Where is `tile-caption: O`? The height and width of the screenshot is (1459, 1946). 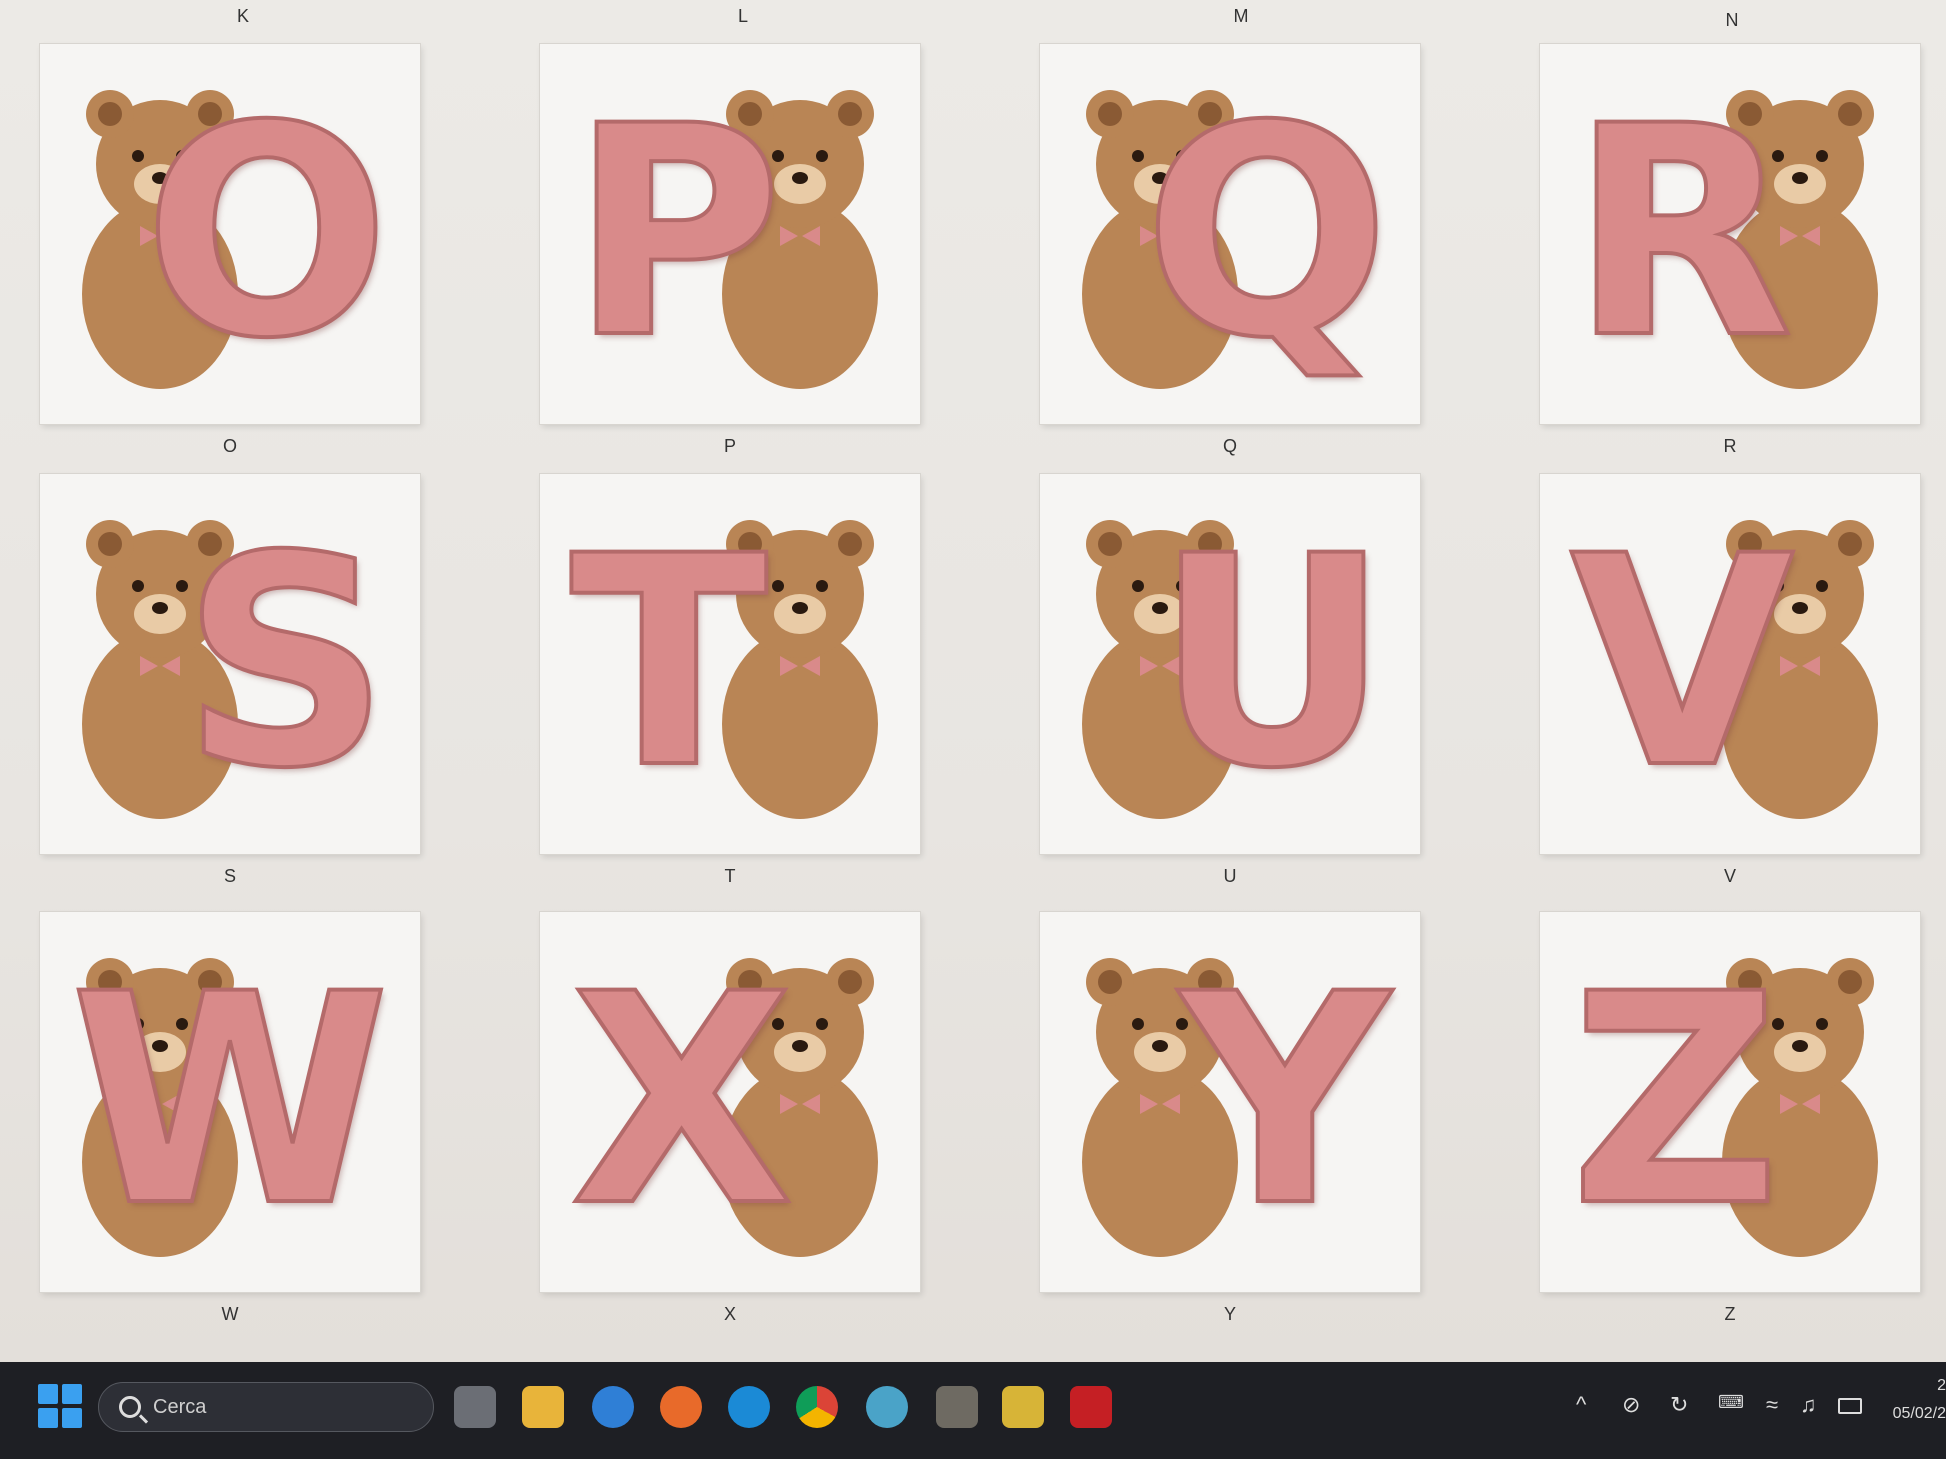 tile-caption: O is located at coordinates (230, 446).